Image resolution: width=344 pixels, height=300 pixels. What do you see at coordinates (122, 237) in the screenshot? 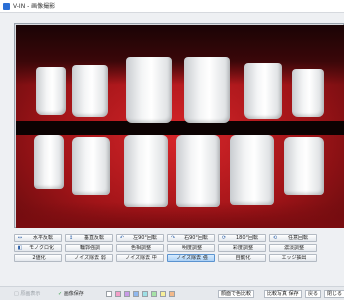
I see `rotate-left-icon: ↶` at bounding box center [122, 237].